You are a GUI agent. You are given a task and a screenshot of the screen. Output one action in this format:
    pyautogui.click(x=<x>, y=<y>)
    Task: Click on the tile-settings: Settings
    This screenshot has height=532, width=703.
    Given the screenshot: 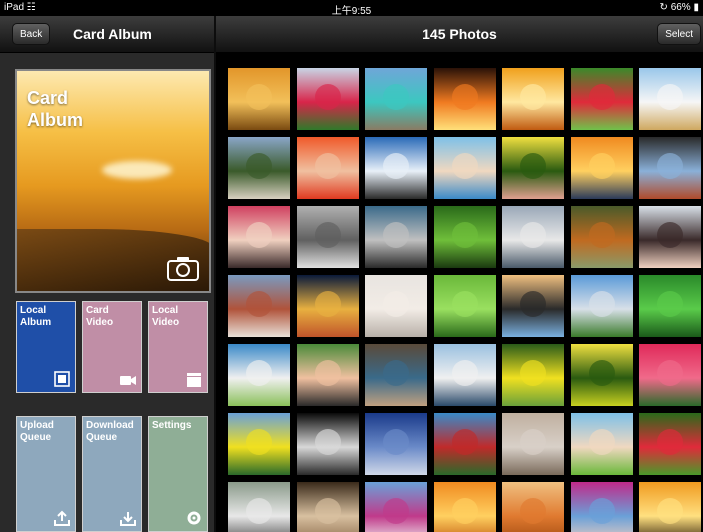 What is the action you would take?
    pyautogui.click(x=178, y=474)
    